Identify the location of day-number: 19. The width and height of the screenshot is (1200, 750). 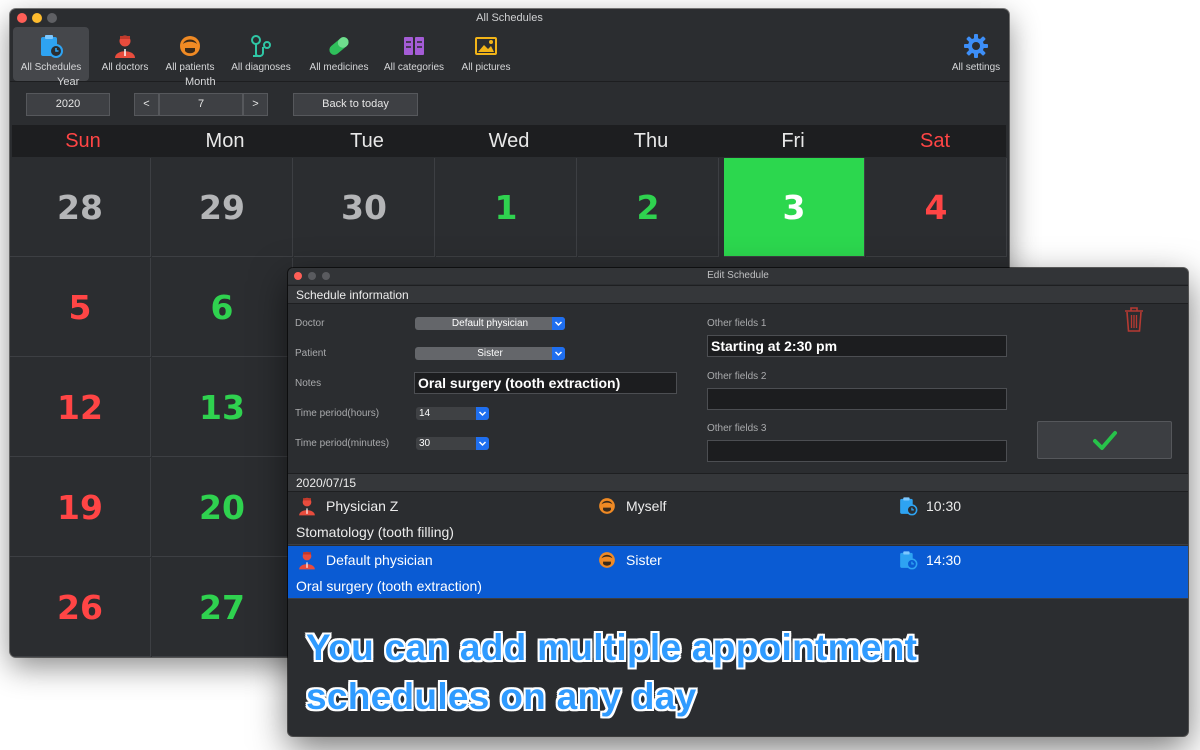
(80, 507).